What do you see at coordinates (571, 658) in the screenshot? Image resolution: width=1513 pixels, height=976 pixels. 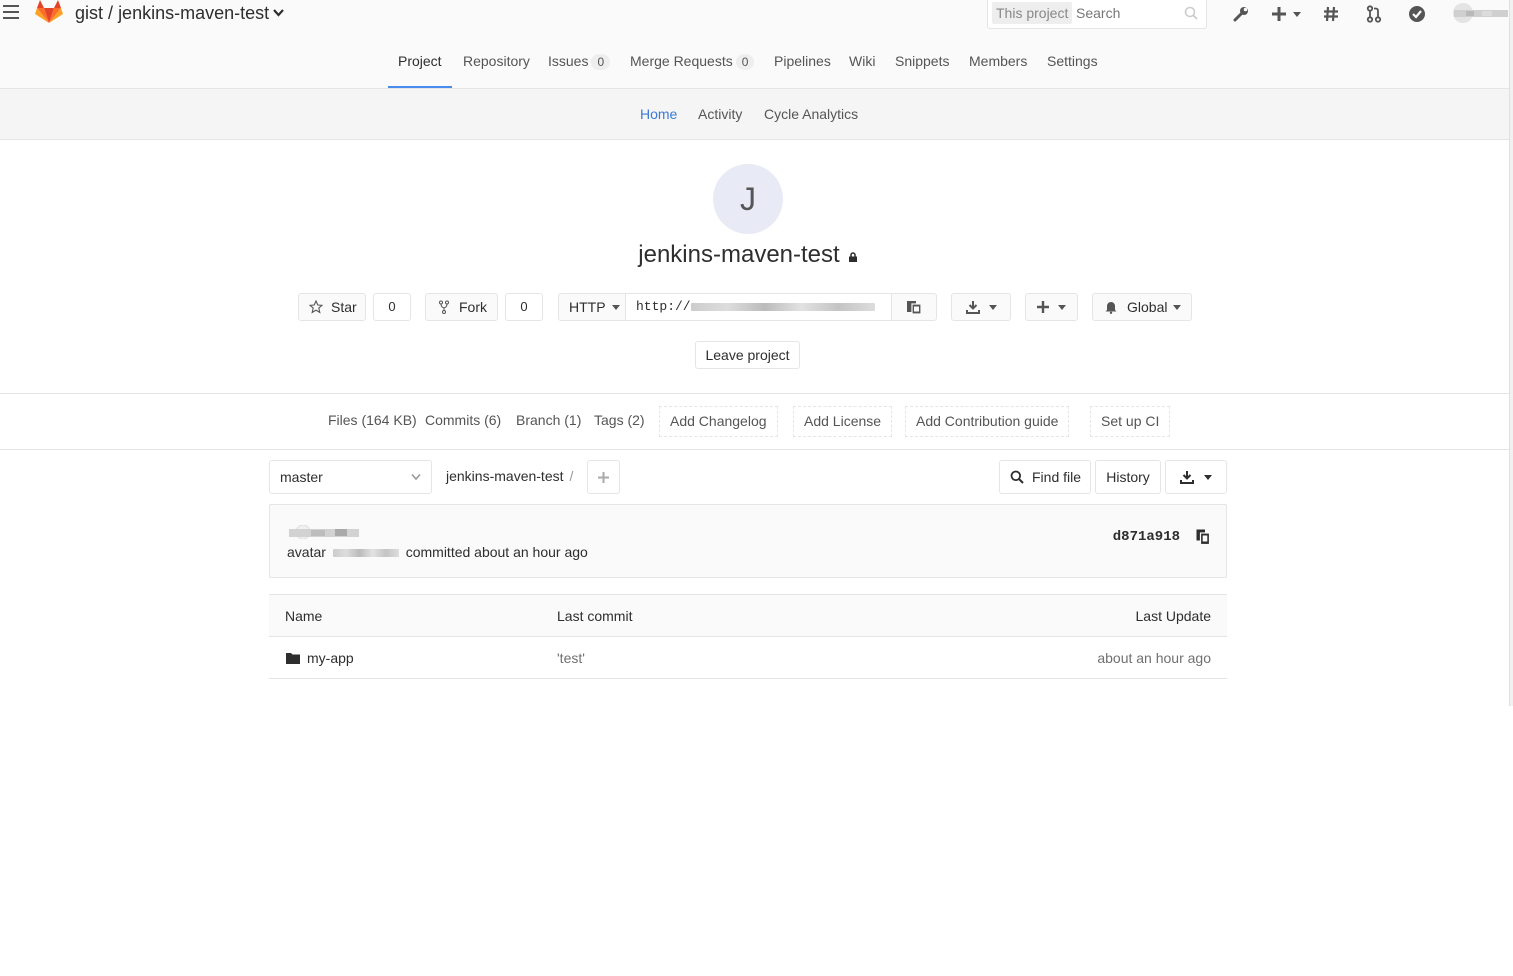 I see `commit-message-cell: 'test'` at bounding box center [571, 658].